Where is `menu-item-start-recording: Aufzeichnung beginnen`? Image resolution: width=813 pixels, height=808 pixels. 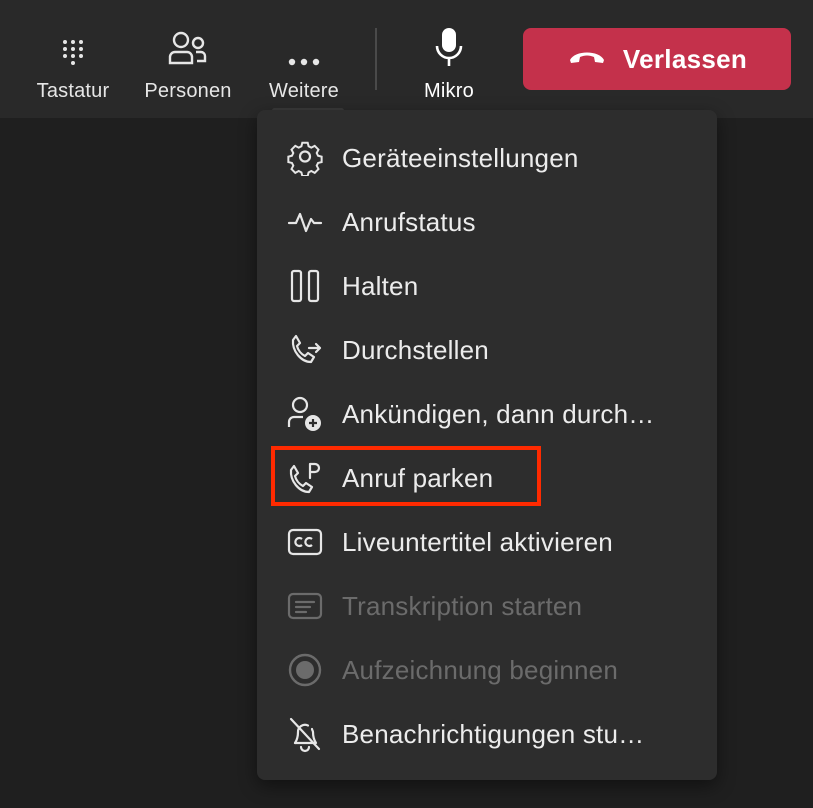 menu-item-start-recording: Aufzeichnung beginnen is located at coordinates (487, 670).